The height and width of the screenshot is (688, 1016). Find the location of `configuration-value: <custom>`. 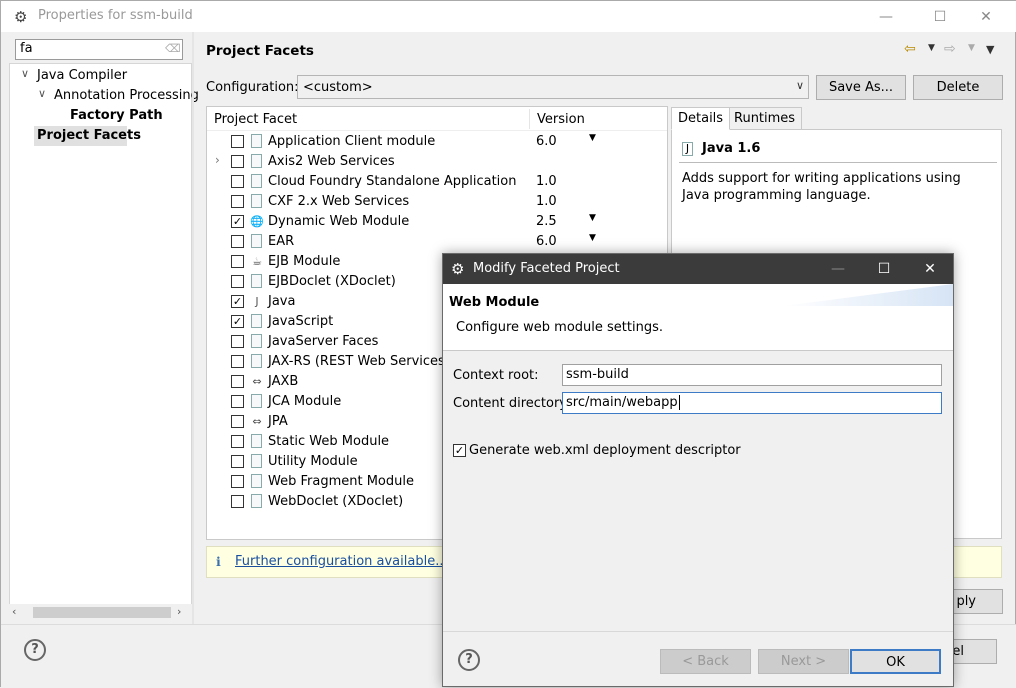

configuration-value: <custom> is located at coordinates (338, 87).